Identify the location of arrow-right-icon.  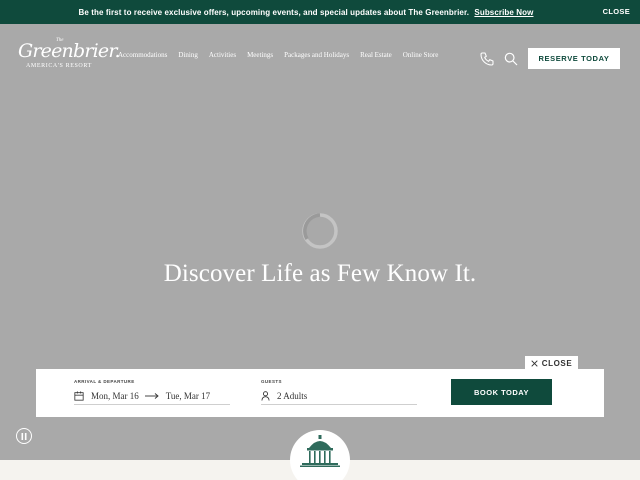
(151, 395).